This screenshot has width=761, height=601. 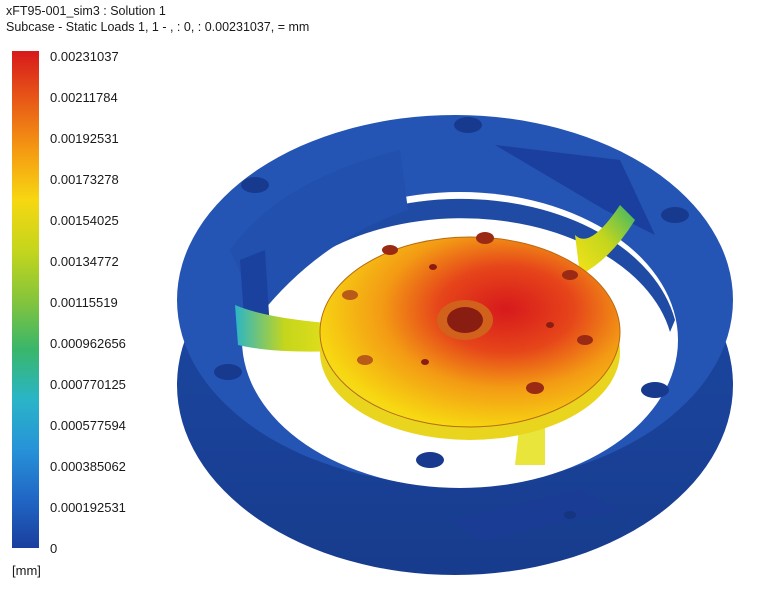 I want to click on color-legend-bar, so click(x=25, y=299).